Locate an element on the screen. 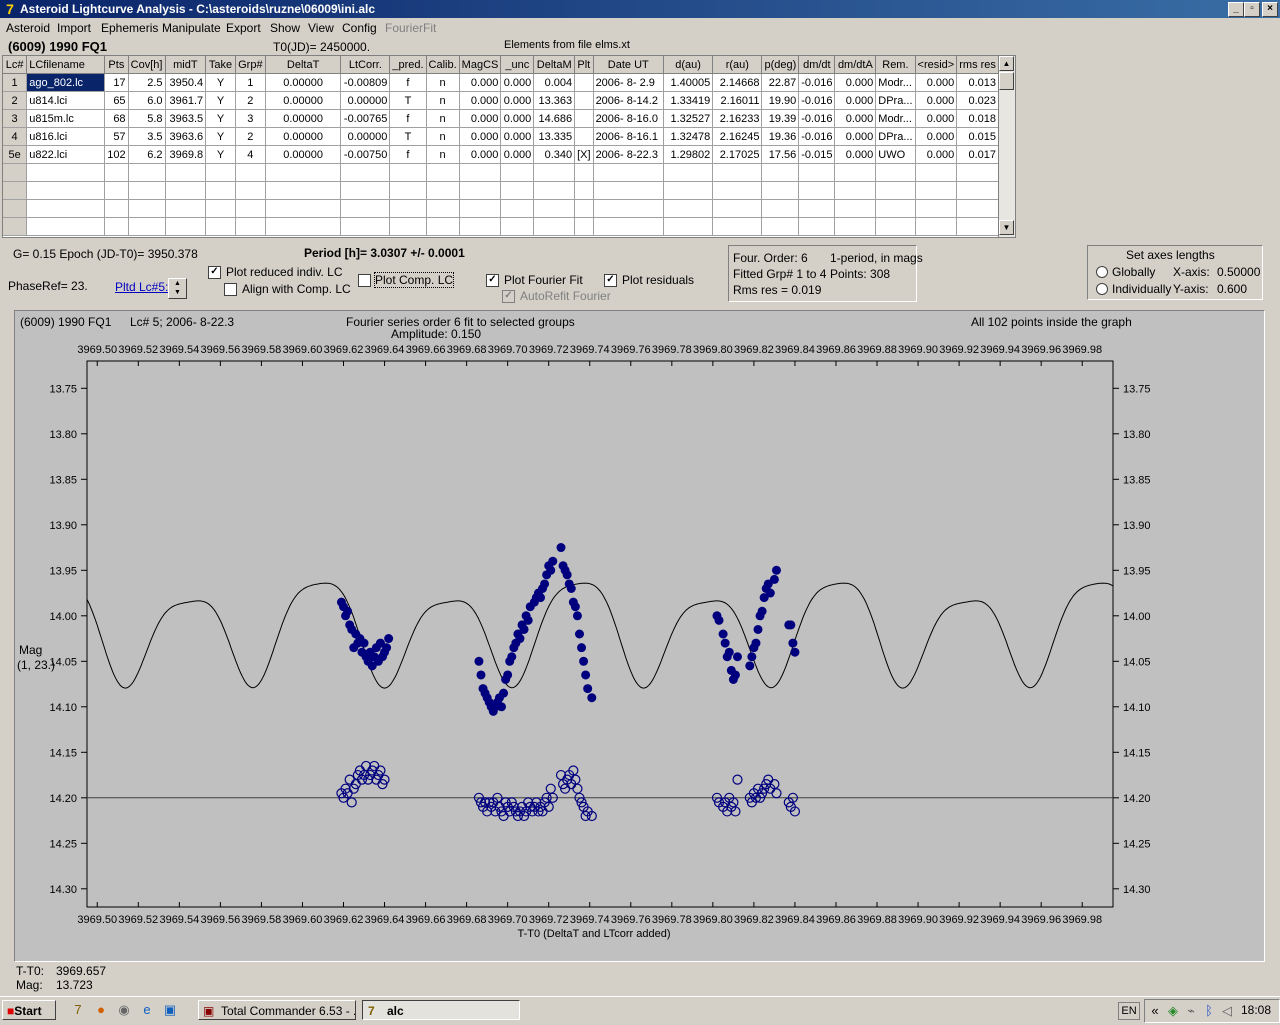 Image resolution: width=1280 pixels, height=1025 pixels. table-cell: T is located at coordinates (408, 100).